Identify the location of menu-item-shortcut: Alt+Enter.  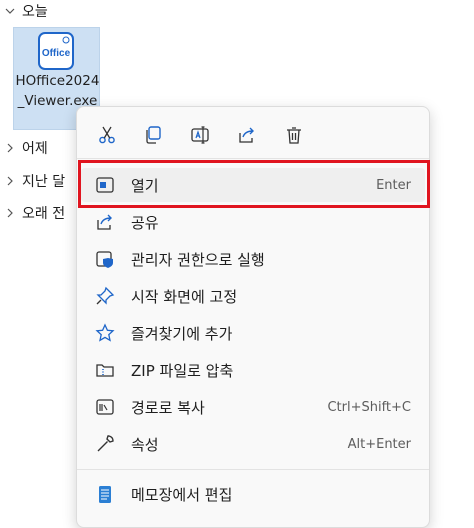
(379, 444).